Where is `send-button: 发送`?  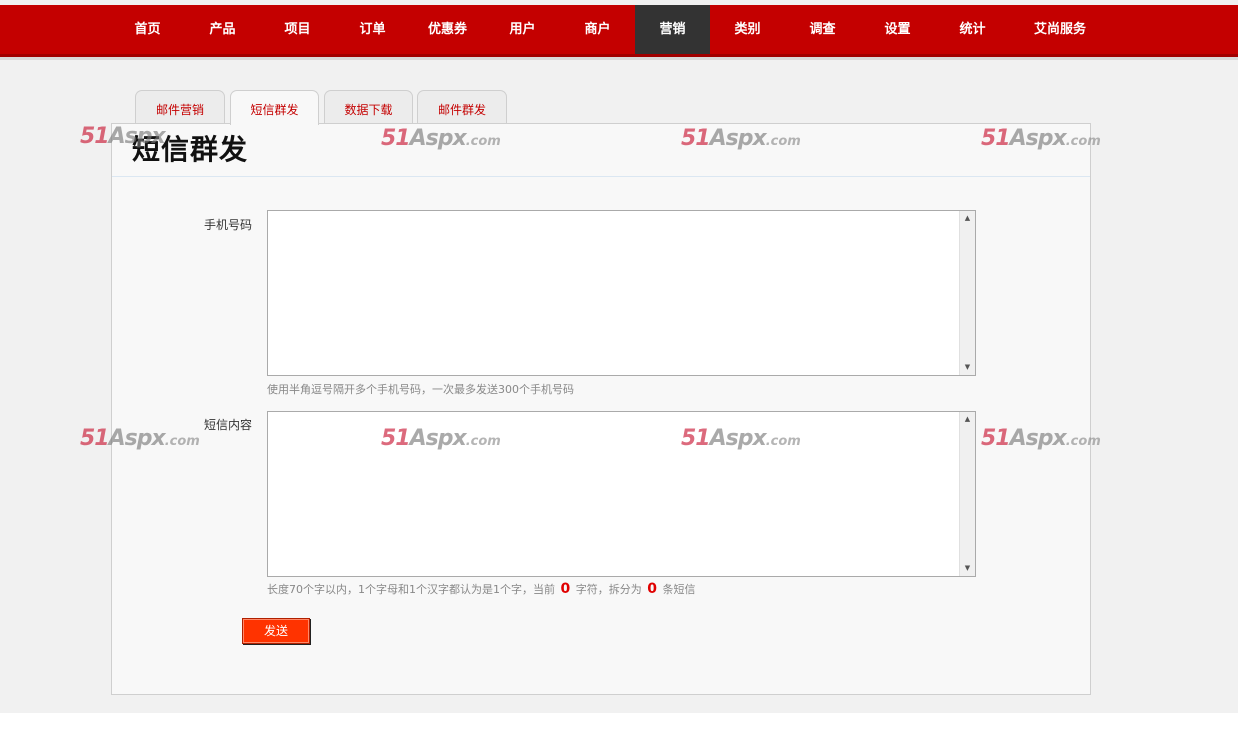
send-button: 发送 is located at coordinates (276, 631).